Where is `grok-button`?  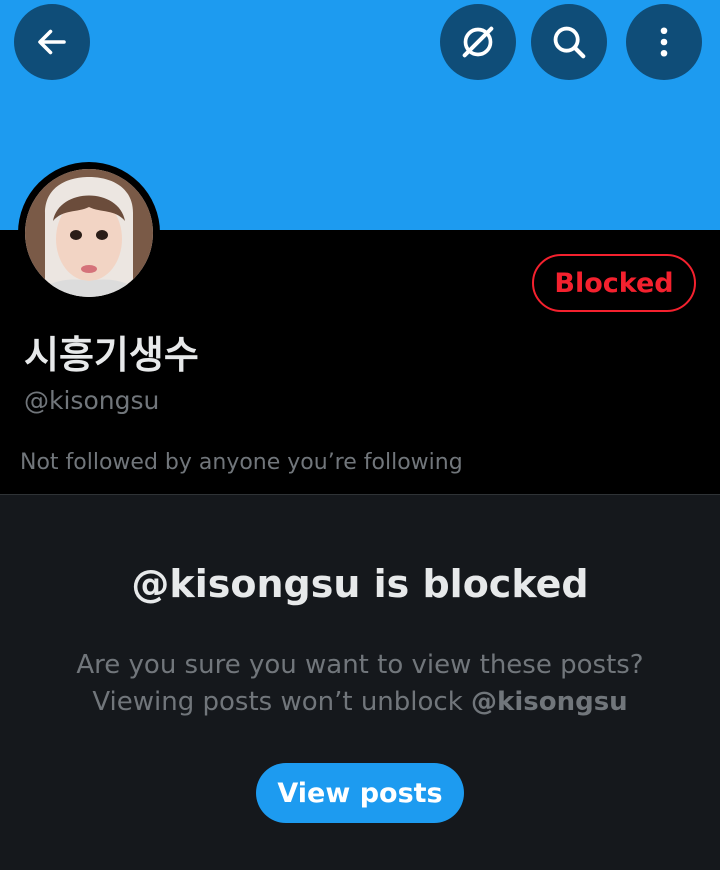
grok-button is located at coordinates (478, 42).